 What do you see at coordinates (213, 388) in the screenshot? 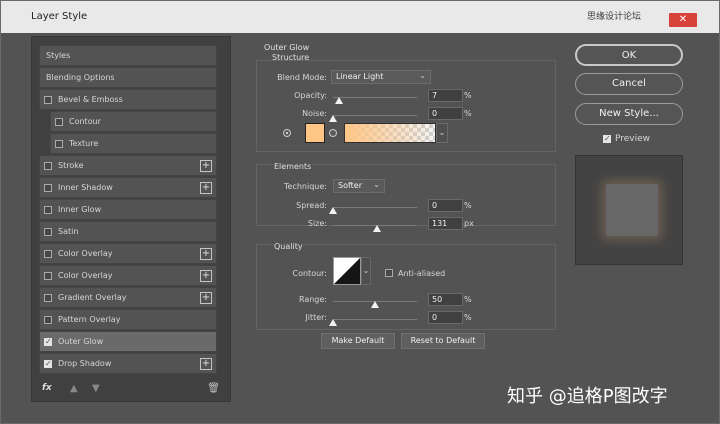
I see `trash-icon: 🗑` at bounding box center [213, 388].